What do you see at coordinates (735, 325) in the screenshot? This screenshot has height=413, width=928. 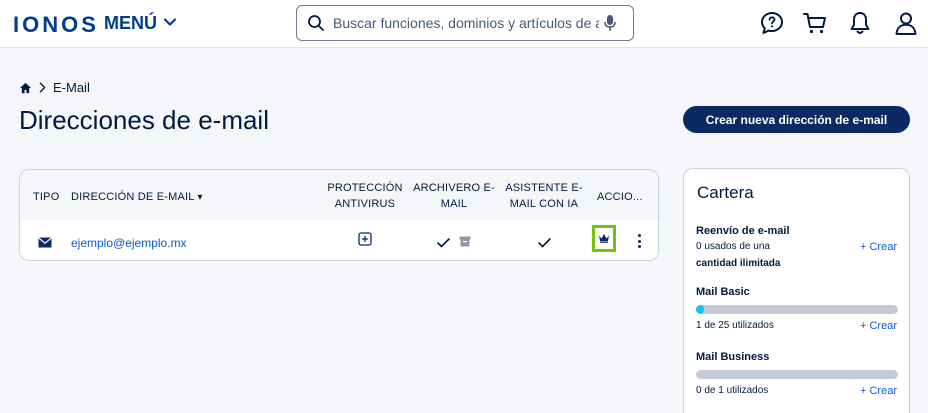 I see `cartera-item-mail-basic-usage: 1 de 25 utilizados` at bounding box center [735, 325].